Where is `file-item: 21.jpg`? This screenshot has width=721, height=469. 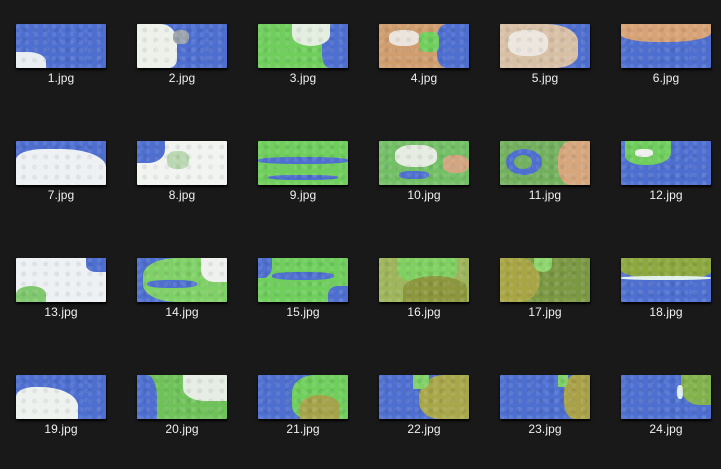 file-item: 21.jpg is located at coordinates (303, 419).